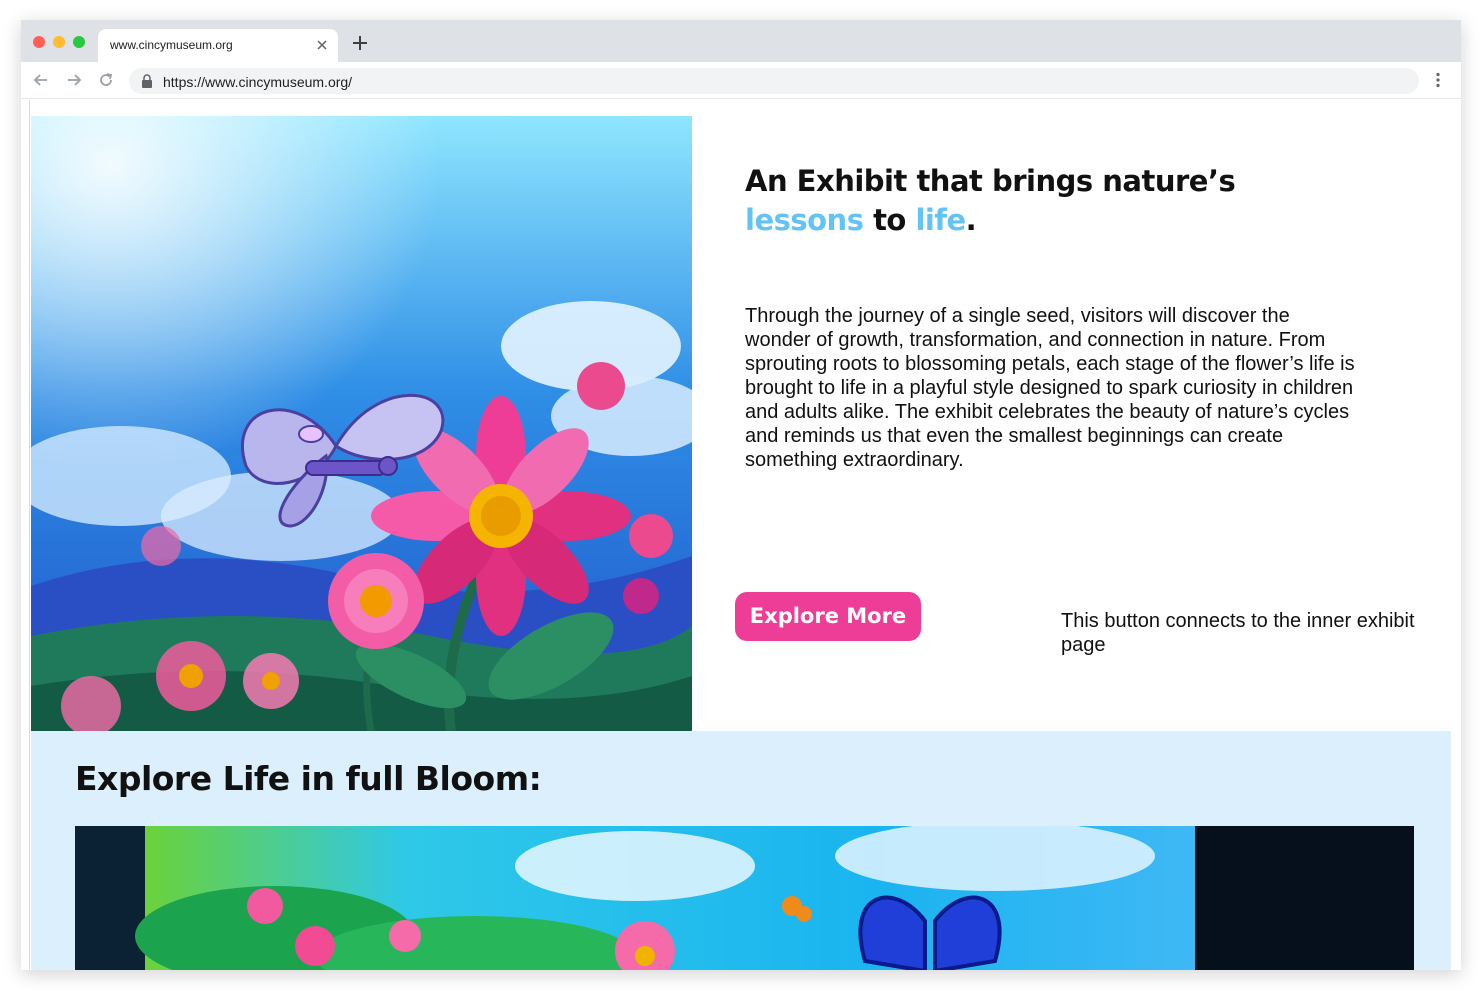 The width and height of the screenshot is (1481, 991). I want to click on headline-period: ., so click(971, 220).